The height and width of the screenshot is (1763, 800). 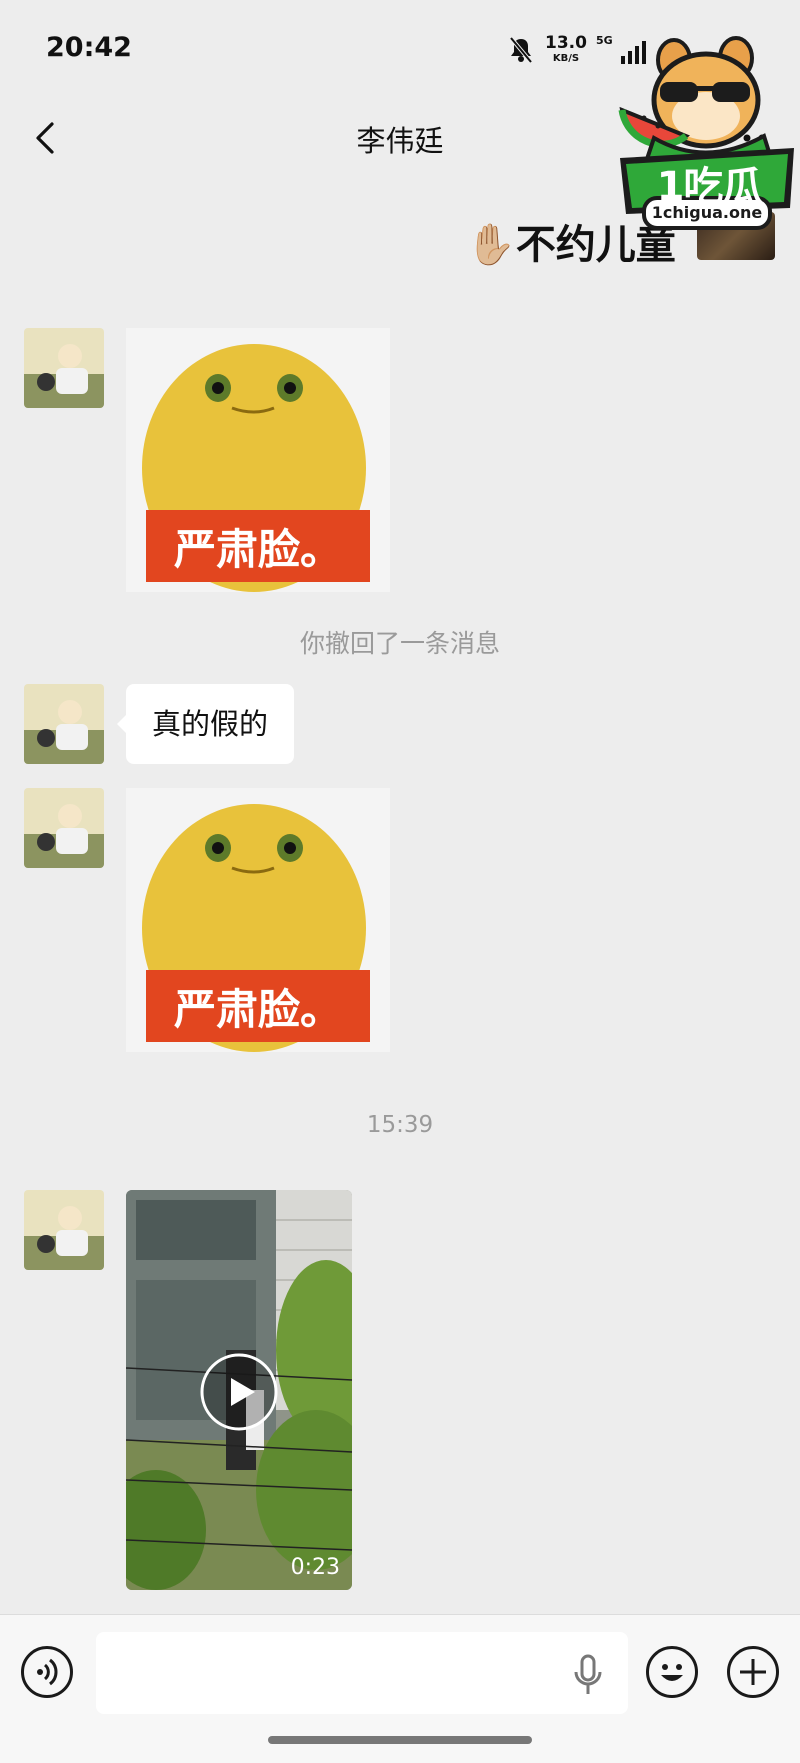 What do you see at coordinates (399, 643) in the screenshot?
I see `recall-notice: 你撤回了一条消息` at bounding box center [399, 643].